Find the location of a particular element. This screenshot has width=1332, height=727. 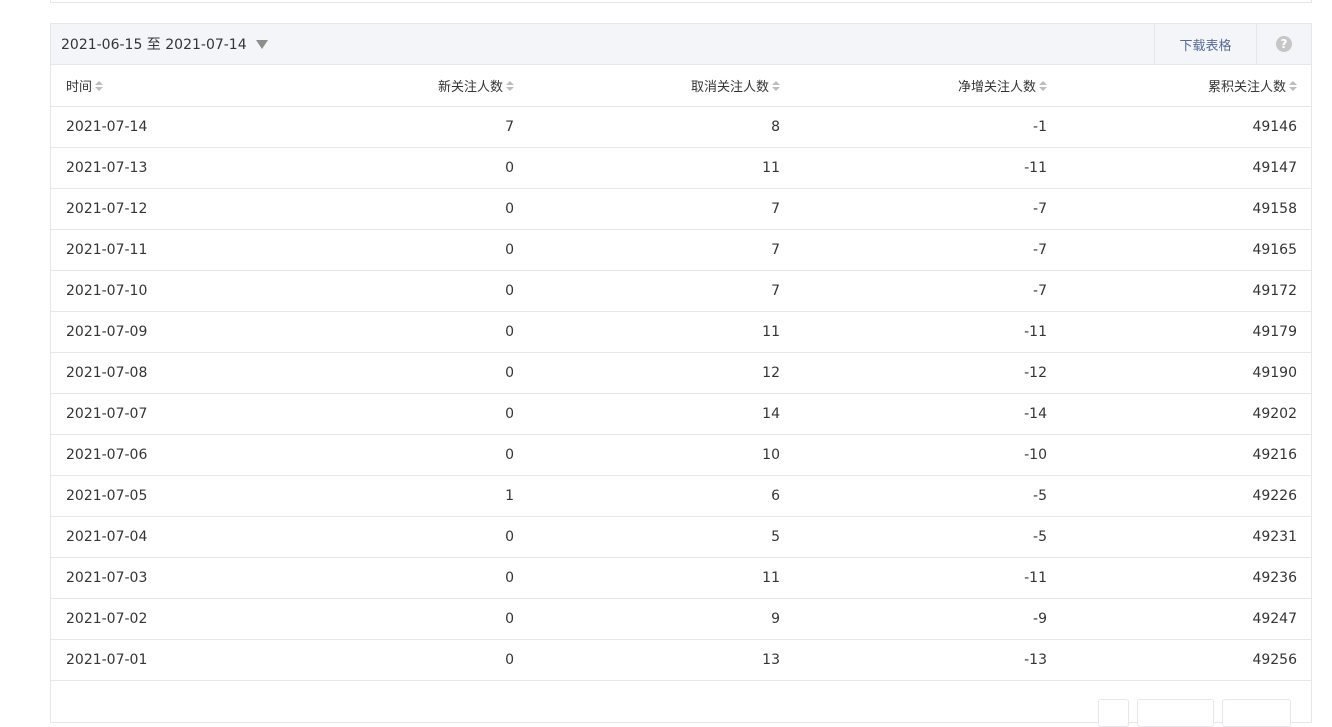

cell-net-growth: -1 is located at coordinates (913, 127).